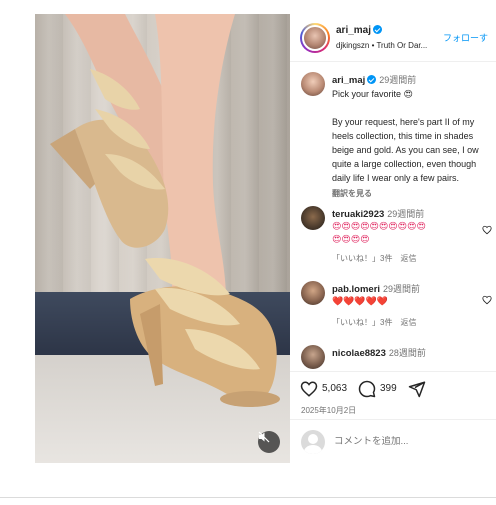 This screenshot has width=496, height=505. What do you see at coordinates (393, 395) in the screenshot?
I see `post-actions: 5,063 399 2025年10月2日` at bounding box center [393, 395].